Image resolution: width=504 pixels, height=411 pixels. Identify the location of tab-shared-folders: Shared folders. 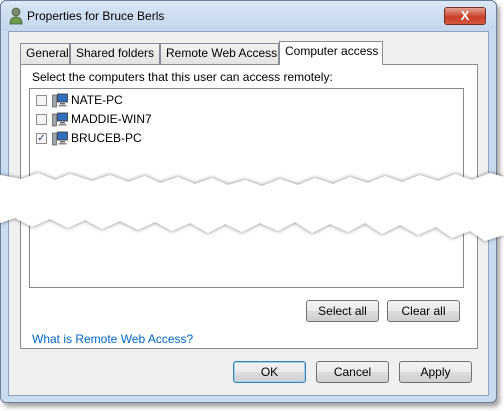
(115, 53).